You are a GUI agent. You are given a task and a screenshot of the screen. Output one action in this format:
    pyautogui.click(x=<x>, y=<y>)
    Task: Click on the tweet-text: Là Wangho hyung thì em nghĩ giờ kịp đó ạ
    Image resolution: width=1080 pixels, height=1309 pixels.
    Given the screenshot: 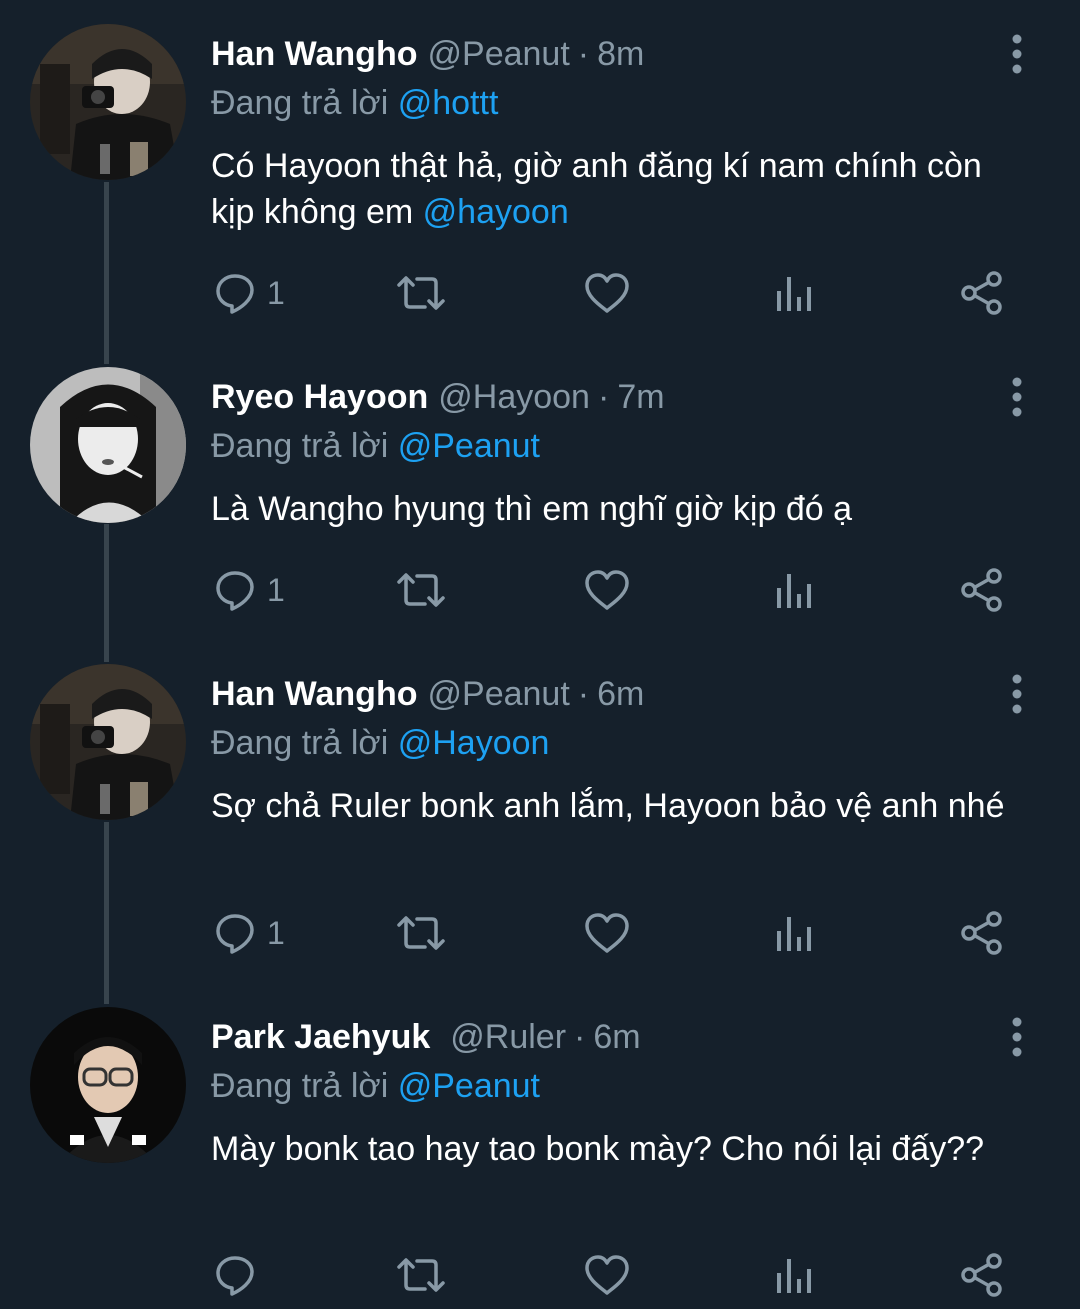 What is the action you would take?
    pyautogui.click(x=616, y=509)
    